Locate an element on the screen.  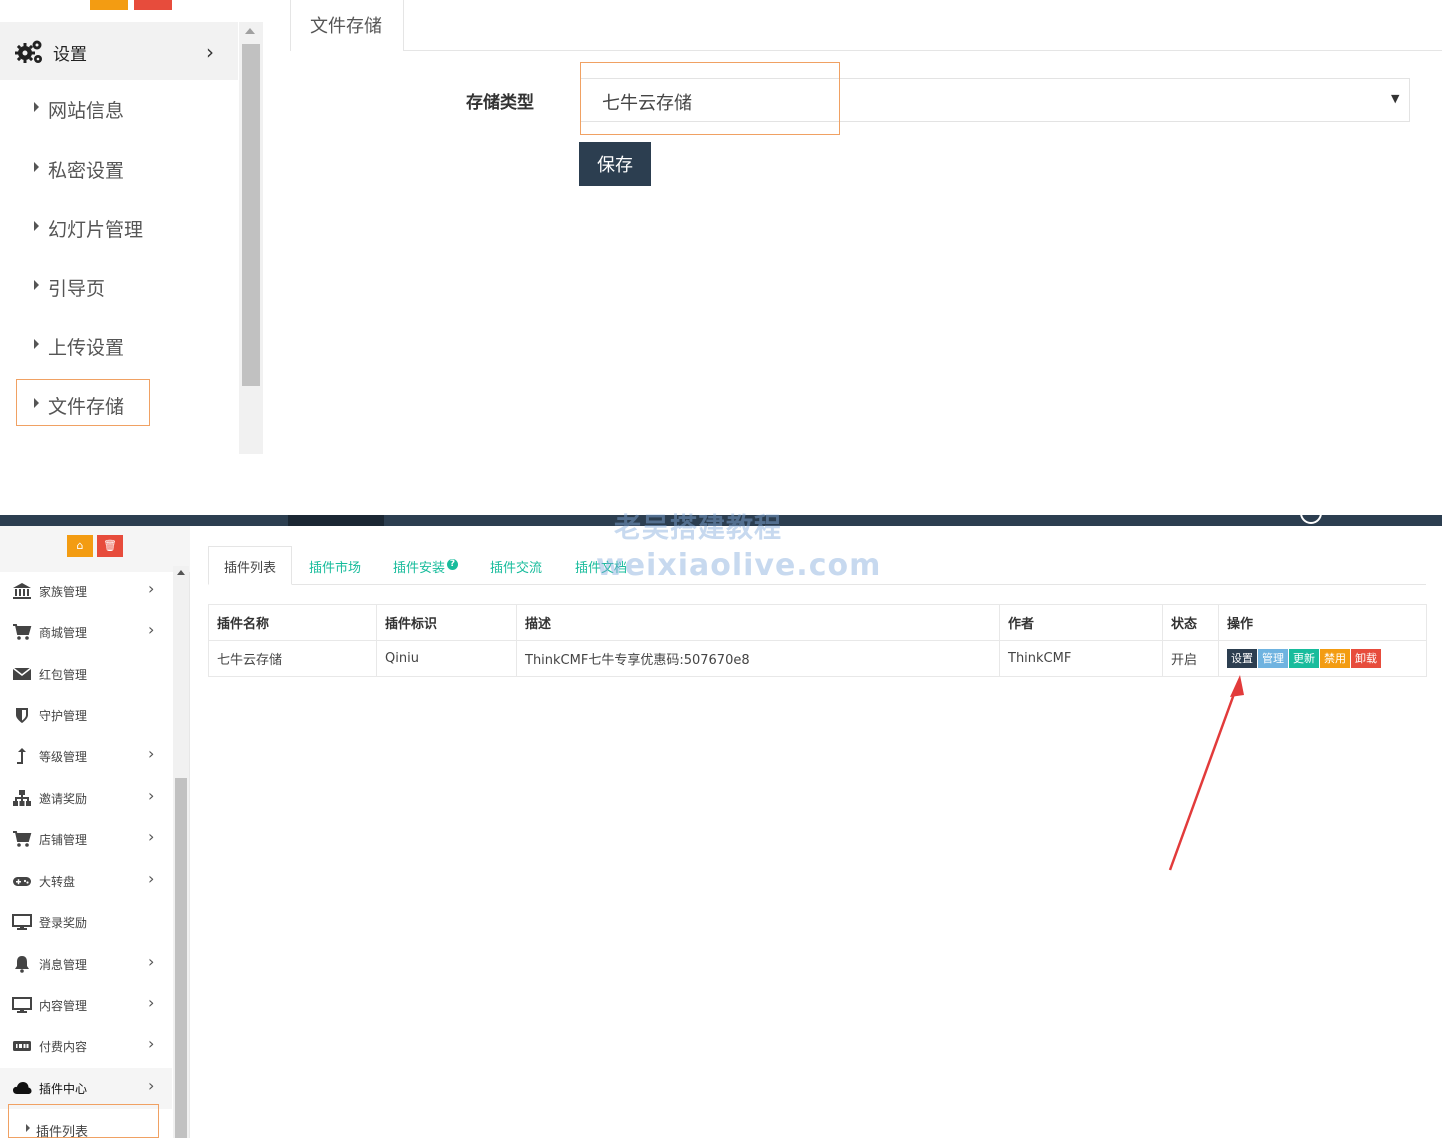
sidebar-item-redpacket: 红包管理 is located at coordinates (86, 674).